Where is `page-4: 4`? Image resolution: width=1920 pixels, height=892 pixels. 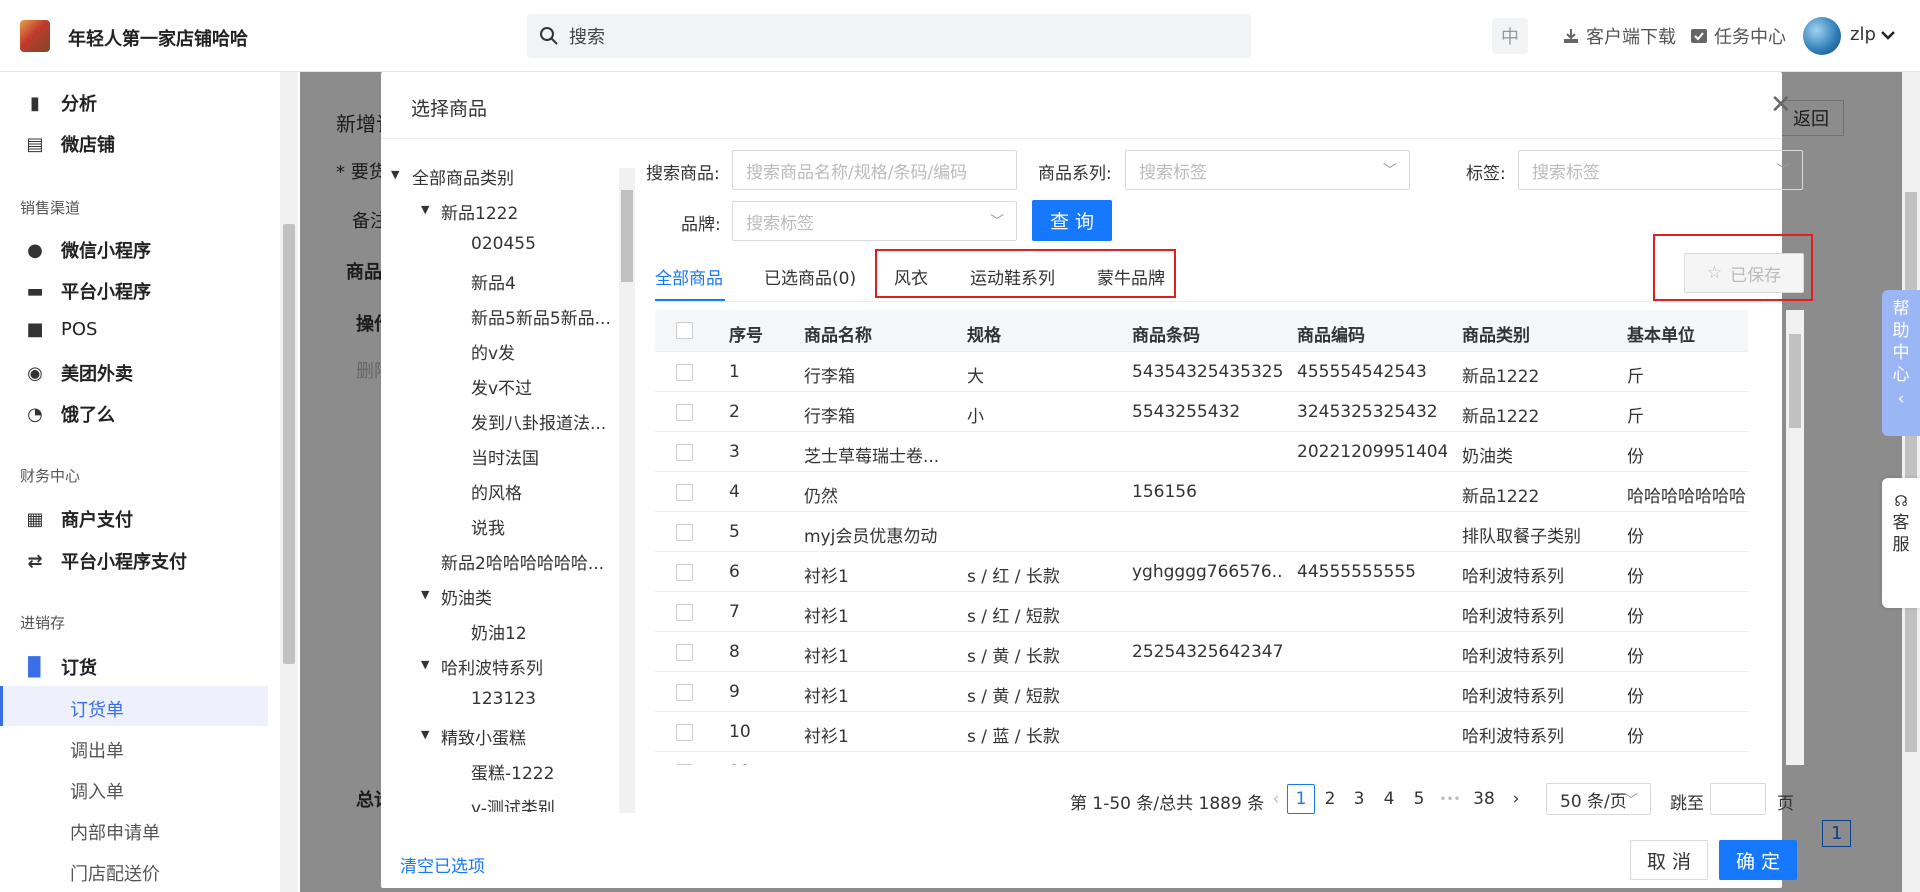 page-4: 4 is located at coordinates (1389, 799).